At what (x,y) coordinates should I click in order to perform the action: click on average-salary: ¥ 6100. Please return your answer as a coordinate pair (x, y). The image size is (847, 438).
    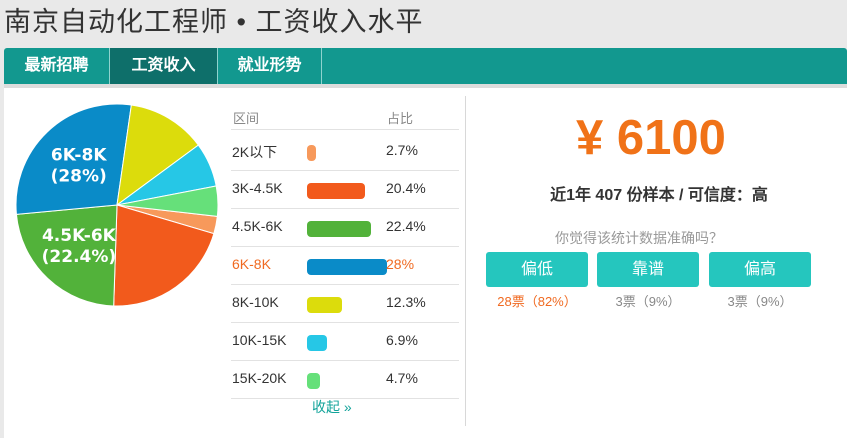
    Looking at the image, I should click on (651, 138).